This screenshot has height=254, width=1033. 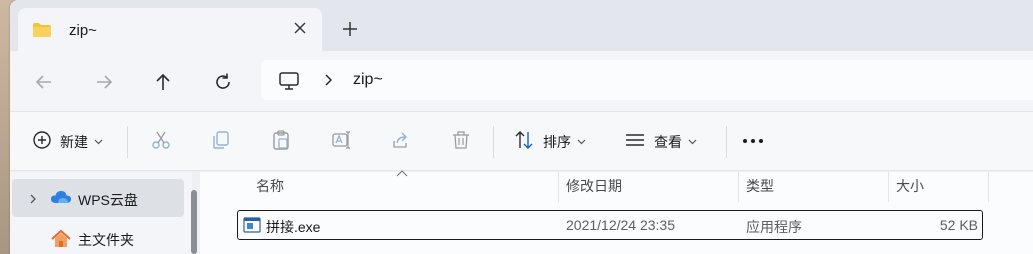 What do you see at coordinates (104, 82) in the screenshot?
I see `forward-arrow-icon` at bounding box center [104, 82].